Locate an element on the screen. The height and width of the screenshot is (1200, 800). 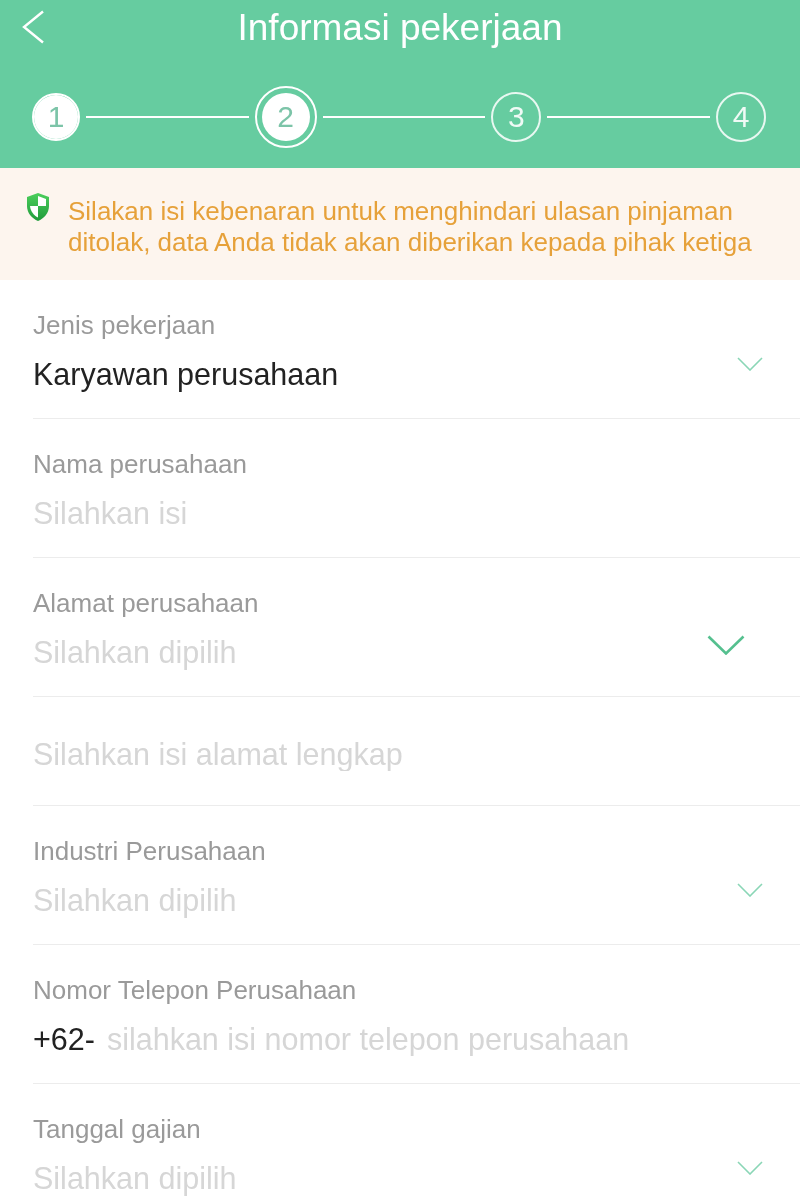
dropdown-field: Karyawan perusahaan is located at coordinates (416, 374).